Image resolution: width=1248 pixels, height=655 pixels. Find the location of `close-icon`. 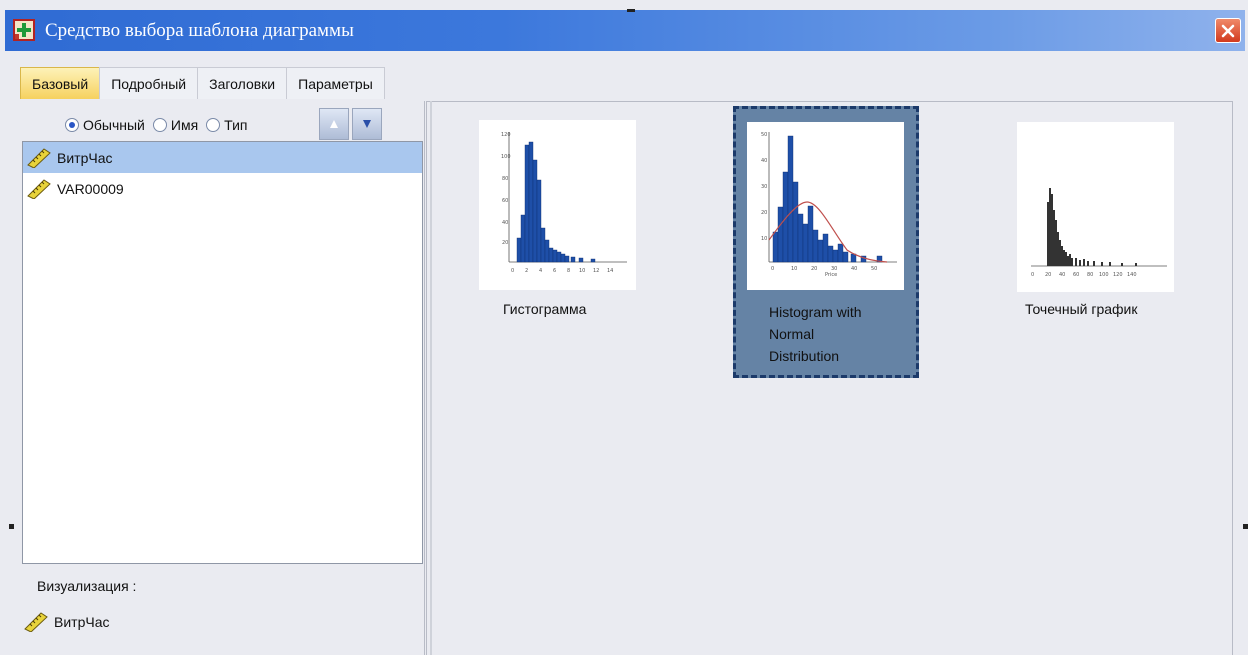

close-icon is located at coordinates (1228, 31).